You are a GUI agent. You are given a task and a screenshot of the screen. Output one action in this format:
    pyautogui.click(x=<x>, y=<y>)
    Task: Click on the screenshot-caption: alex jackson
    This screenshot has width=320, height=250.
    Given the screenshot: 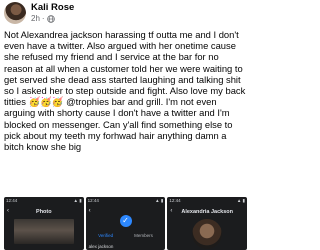 What is the action you would take?
    pyautogui.click(x=101, y=246)
    